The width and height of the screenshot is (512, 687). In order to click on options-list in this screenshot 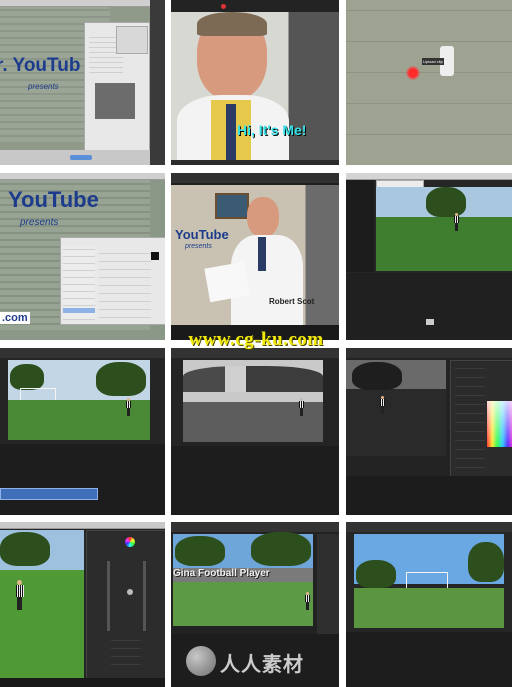, I will do `click(126, 650)`.